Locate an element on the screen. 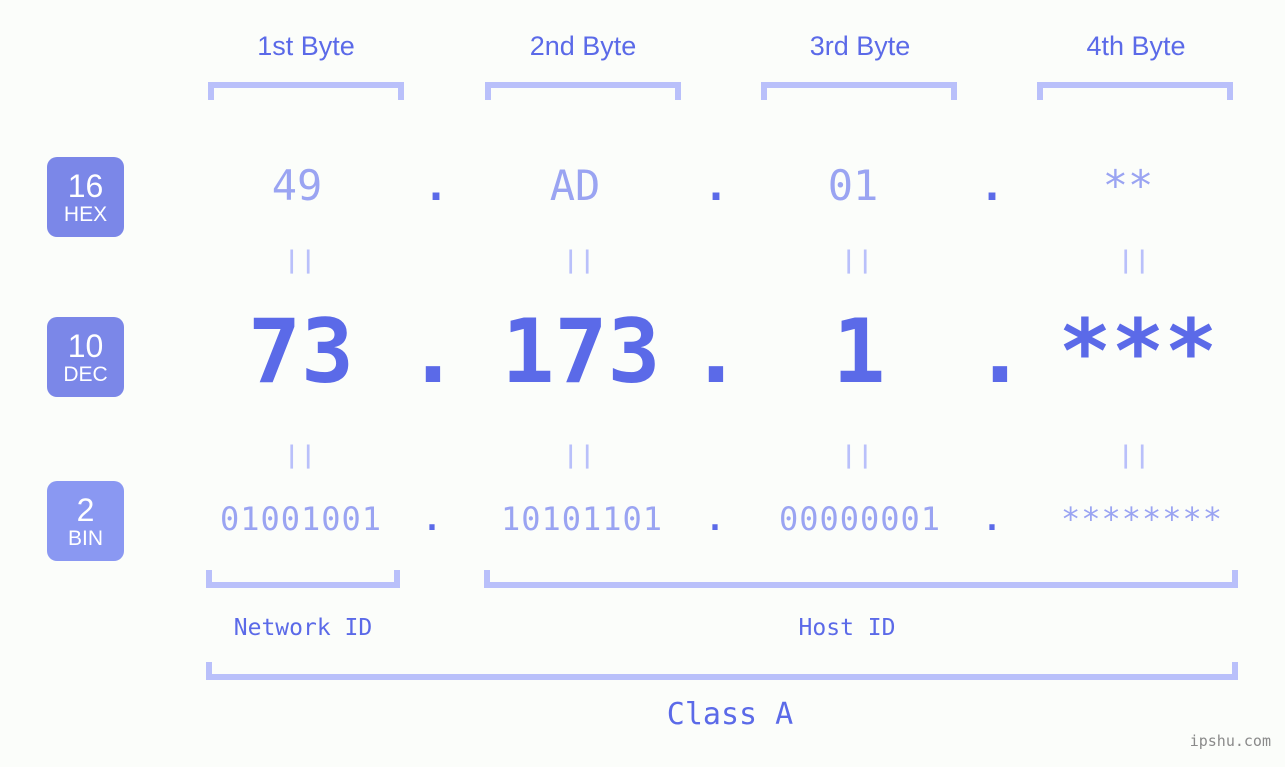 This screenshot has width=1285, height=767. dec-row: 73 . 173 . 1 . *** is located at coordinates (642, 352).